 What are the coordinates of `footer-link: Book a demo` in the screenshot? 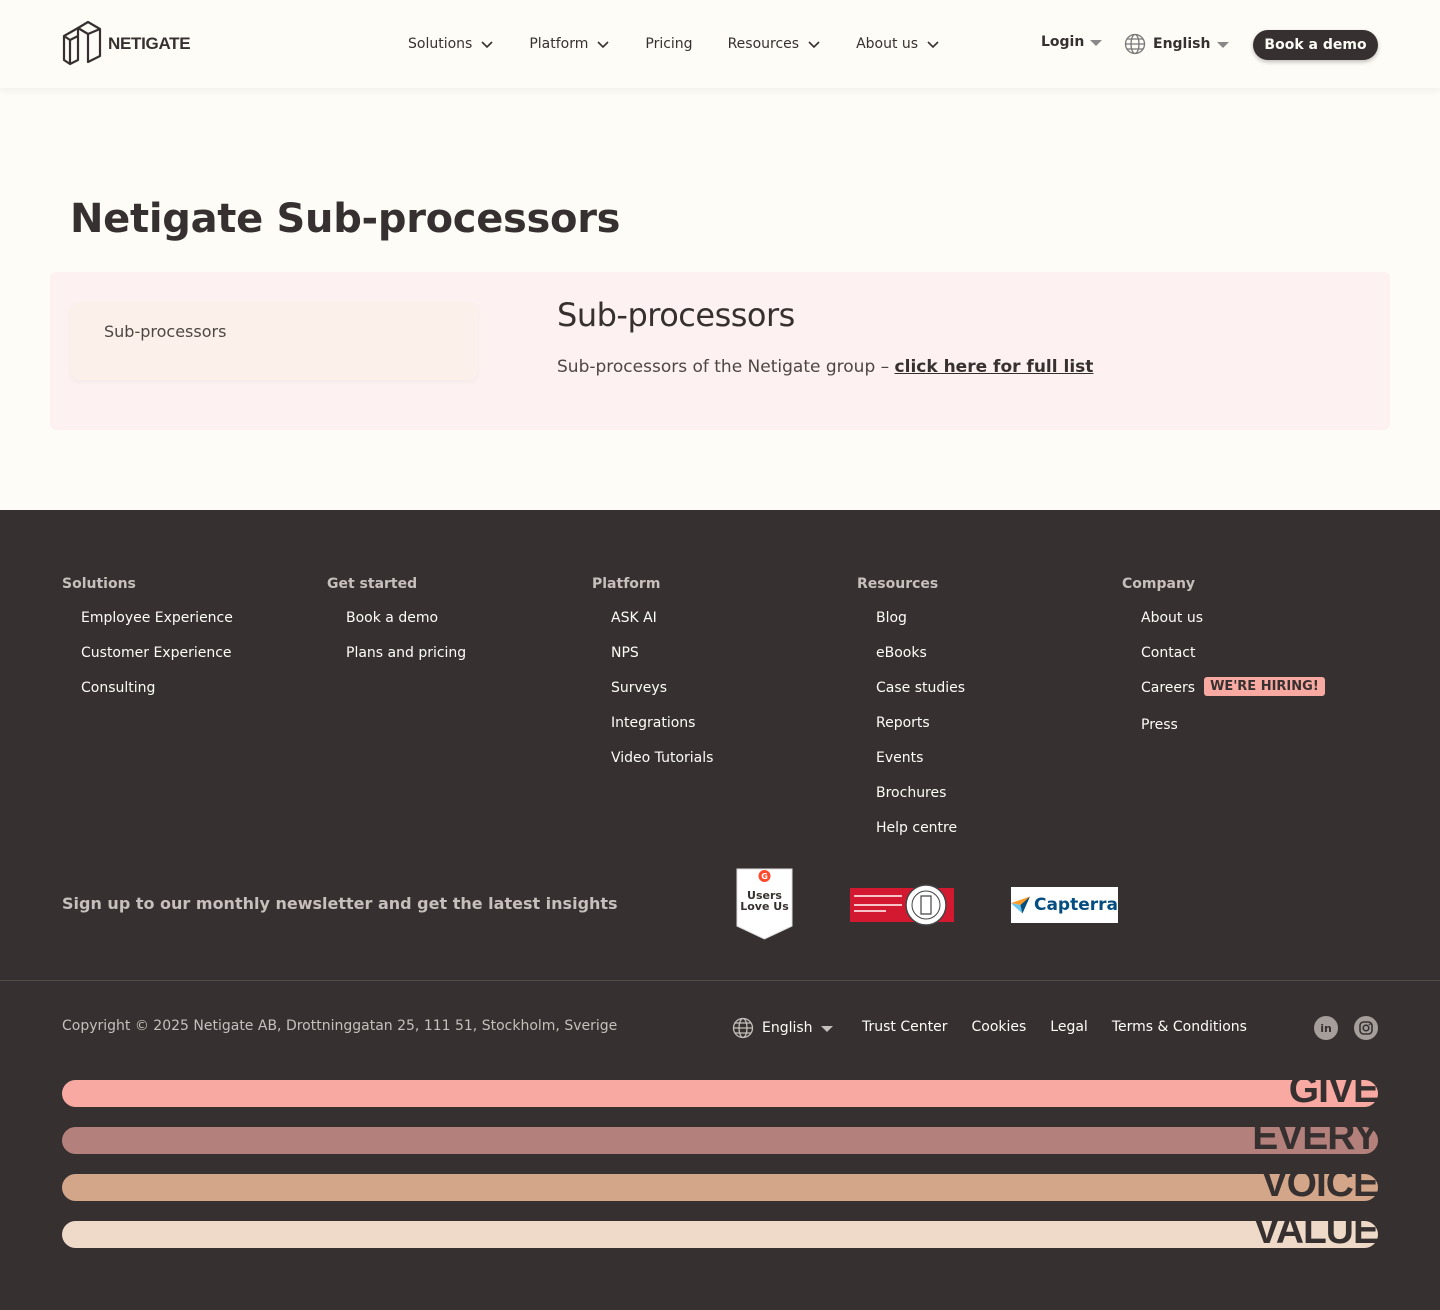 It's located at (406, 627).